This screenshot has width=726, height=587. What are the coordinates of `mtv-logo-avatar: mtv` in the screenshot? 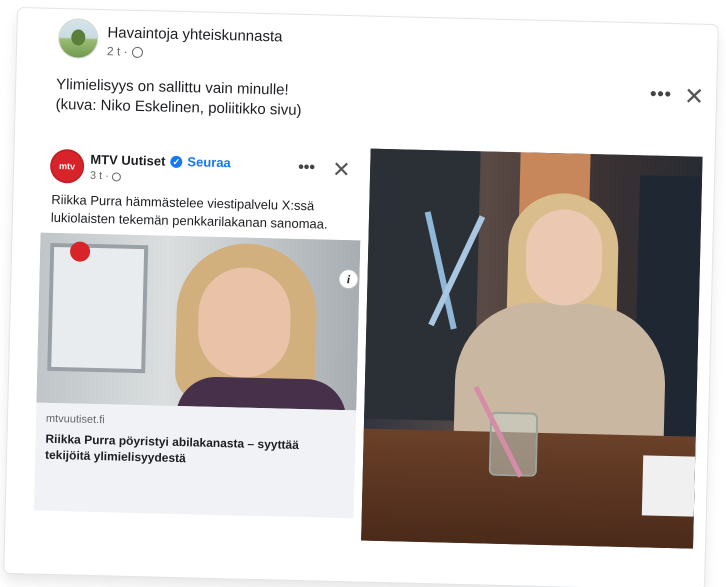 It's located at (67, 166).